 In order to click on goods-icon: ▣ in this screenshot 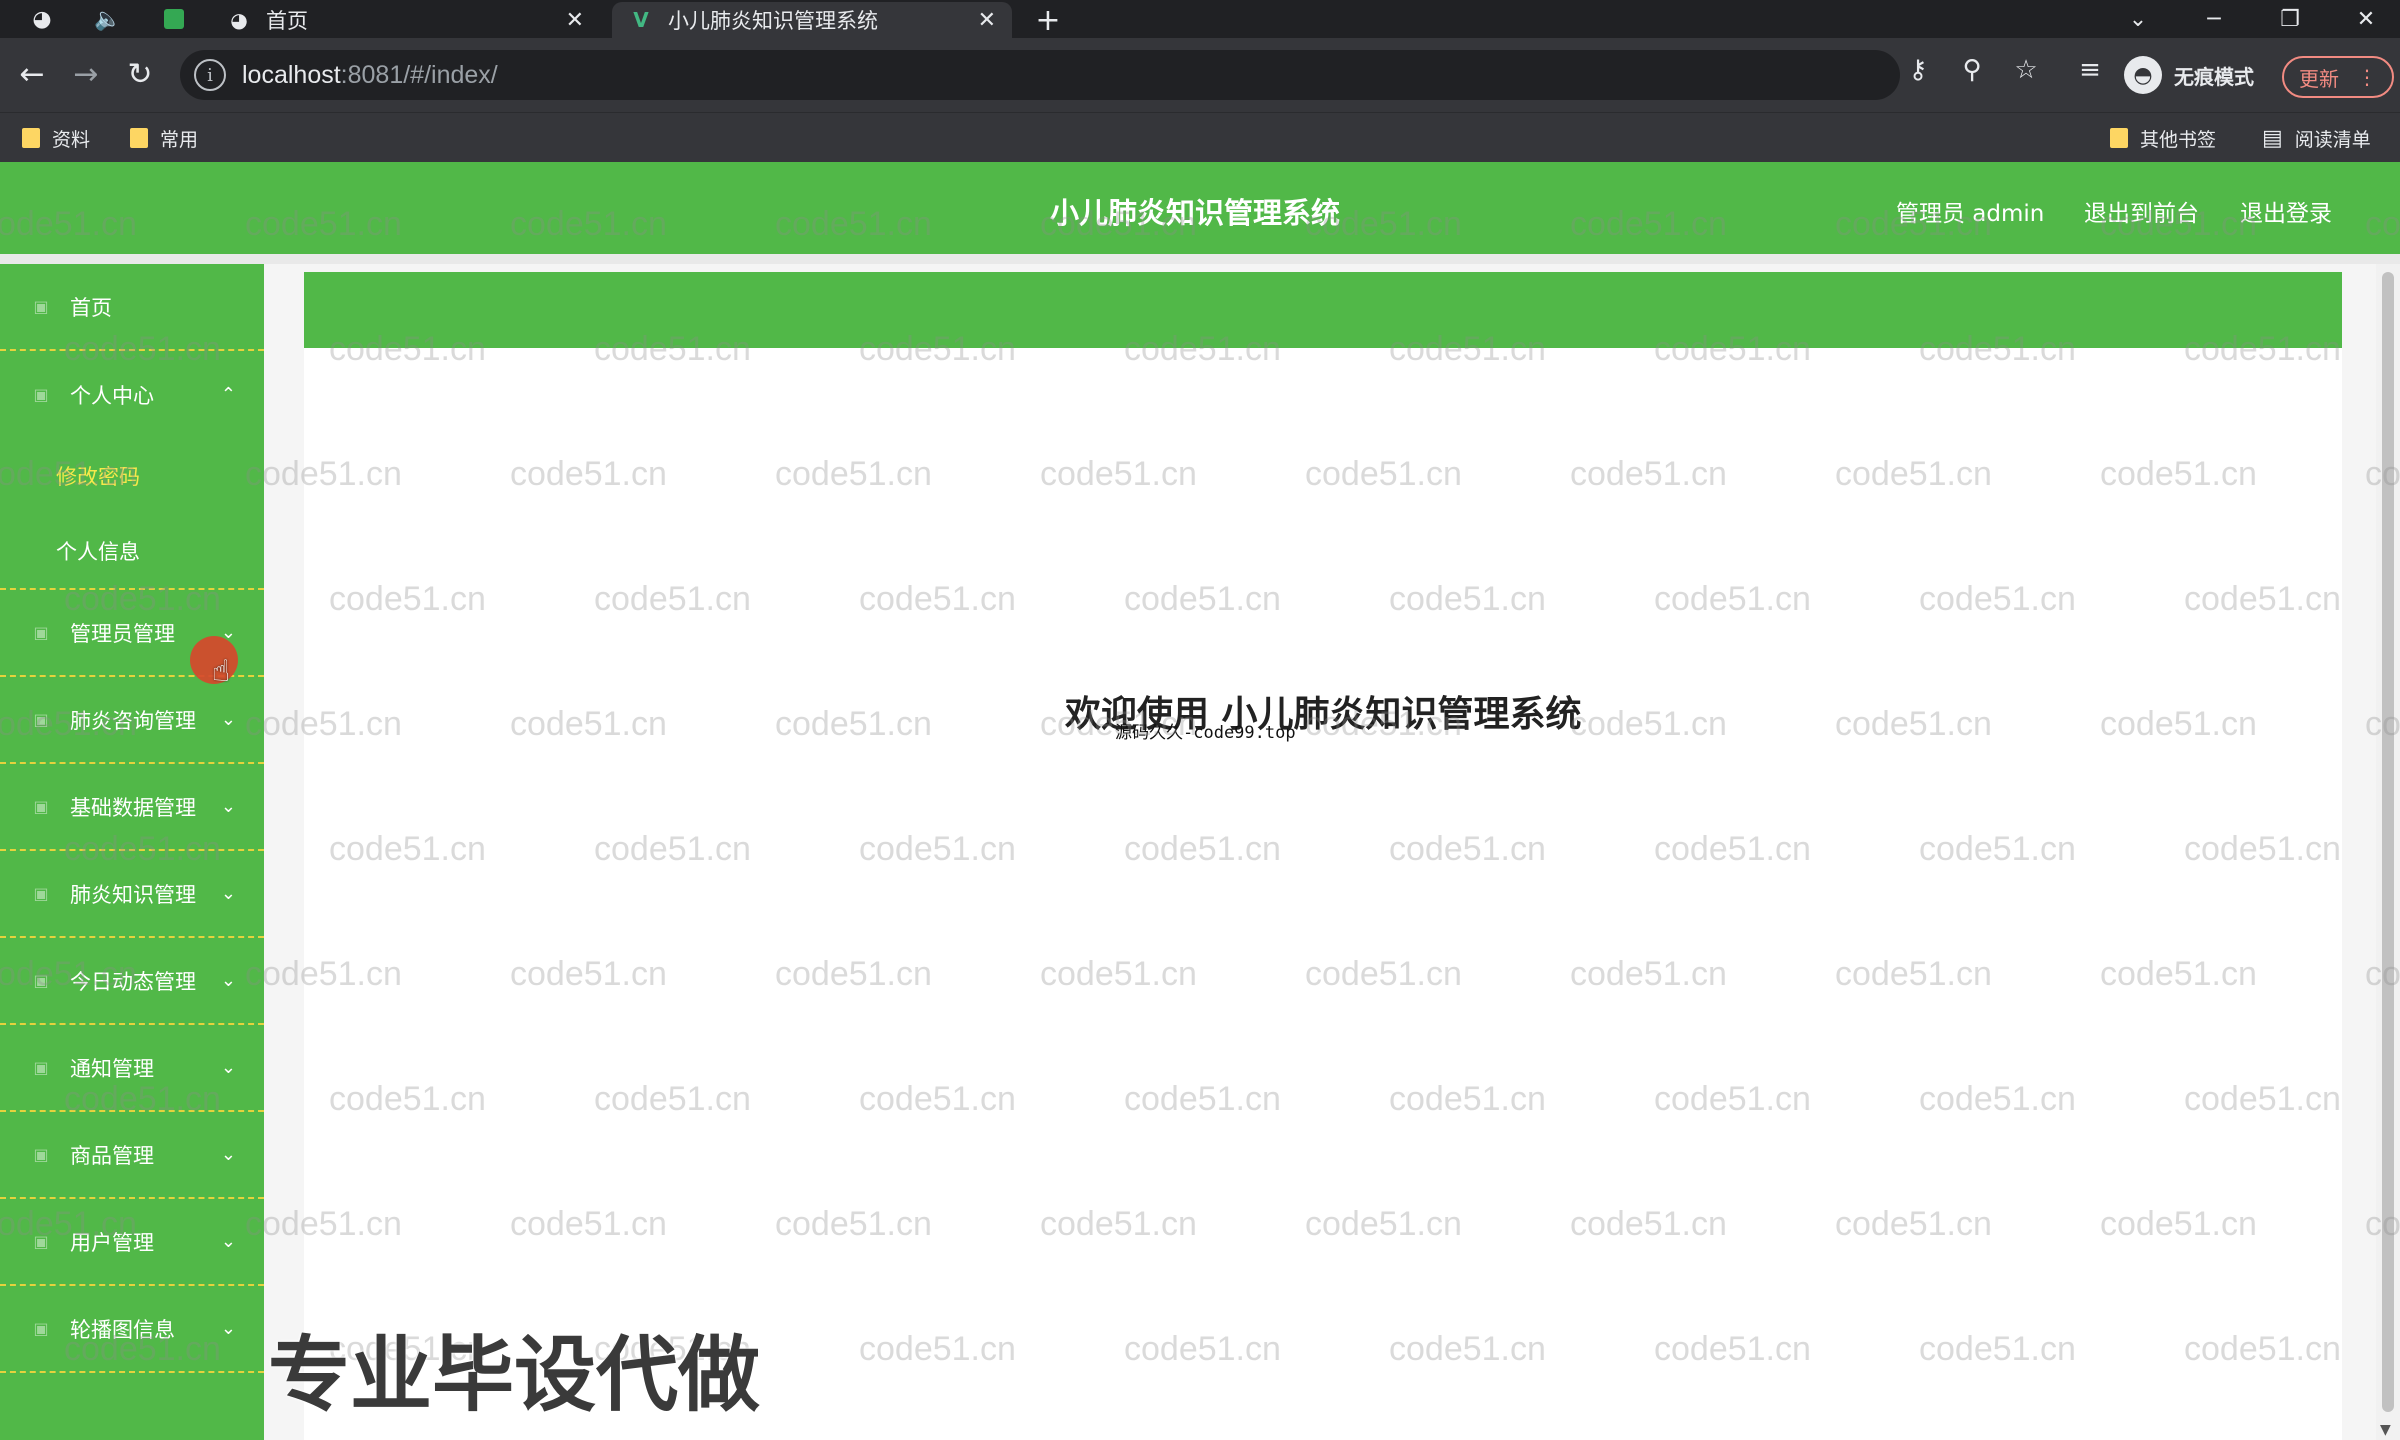, I will do `click(41, 1154)`.